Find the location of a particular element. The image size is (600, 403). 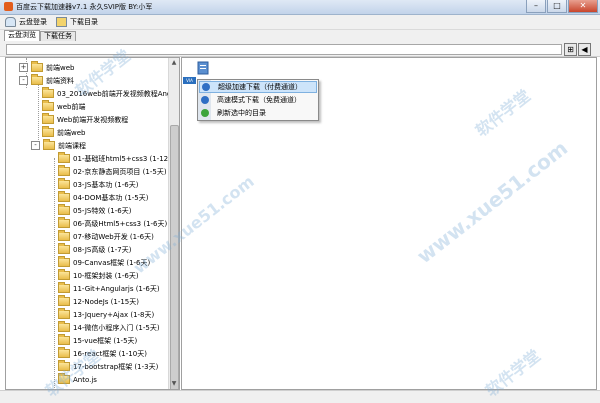

menu-item-fast-download: 高速模式下载（免费通道） is located at coordinates (258, 100).